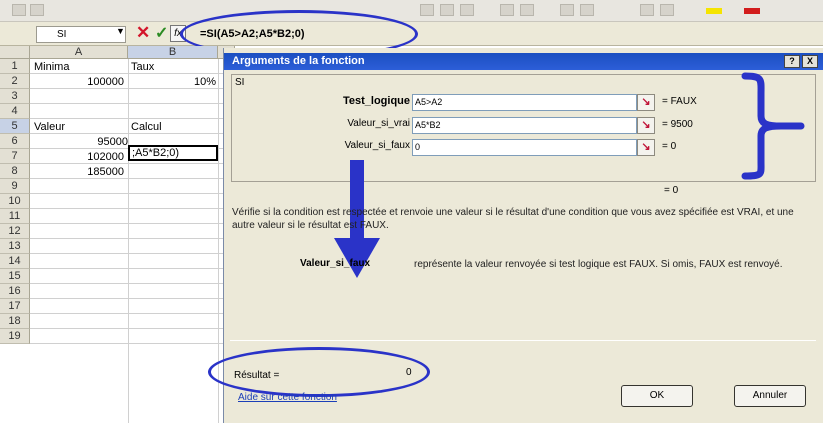  I want to click on row-header-4: 4, so click(15, 111).